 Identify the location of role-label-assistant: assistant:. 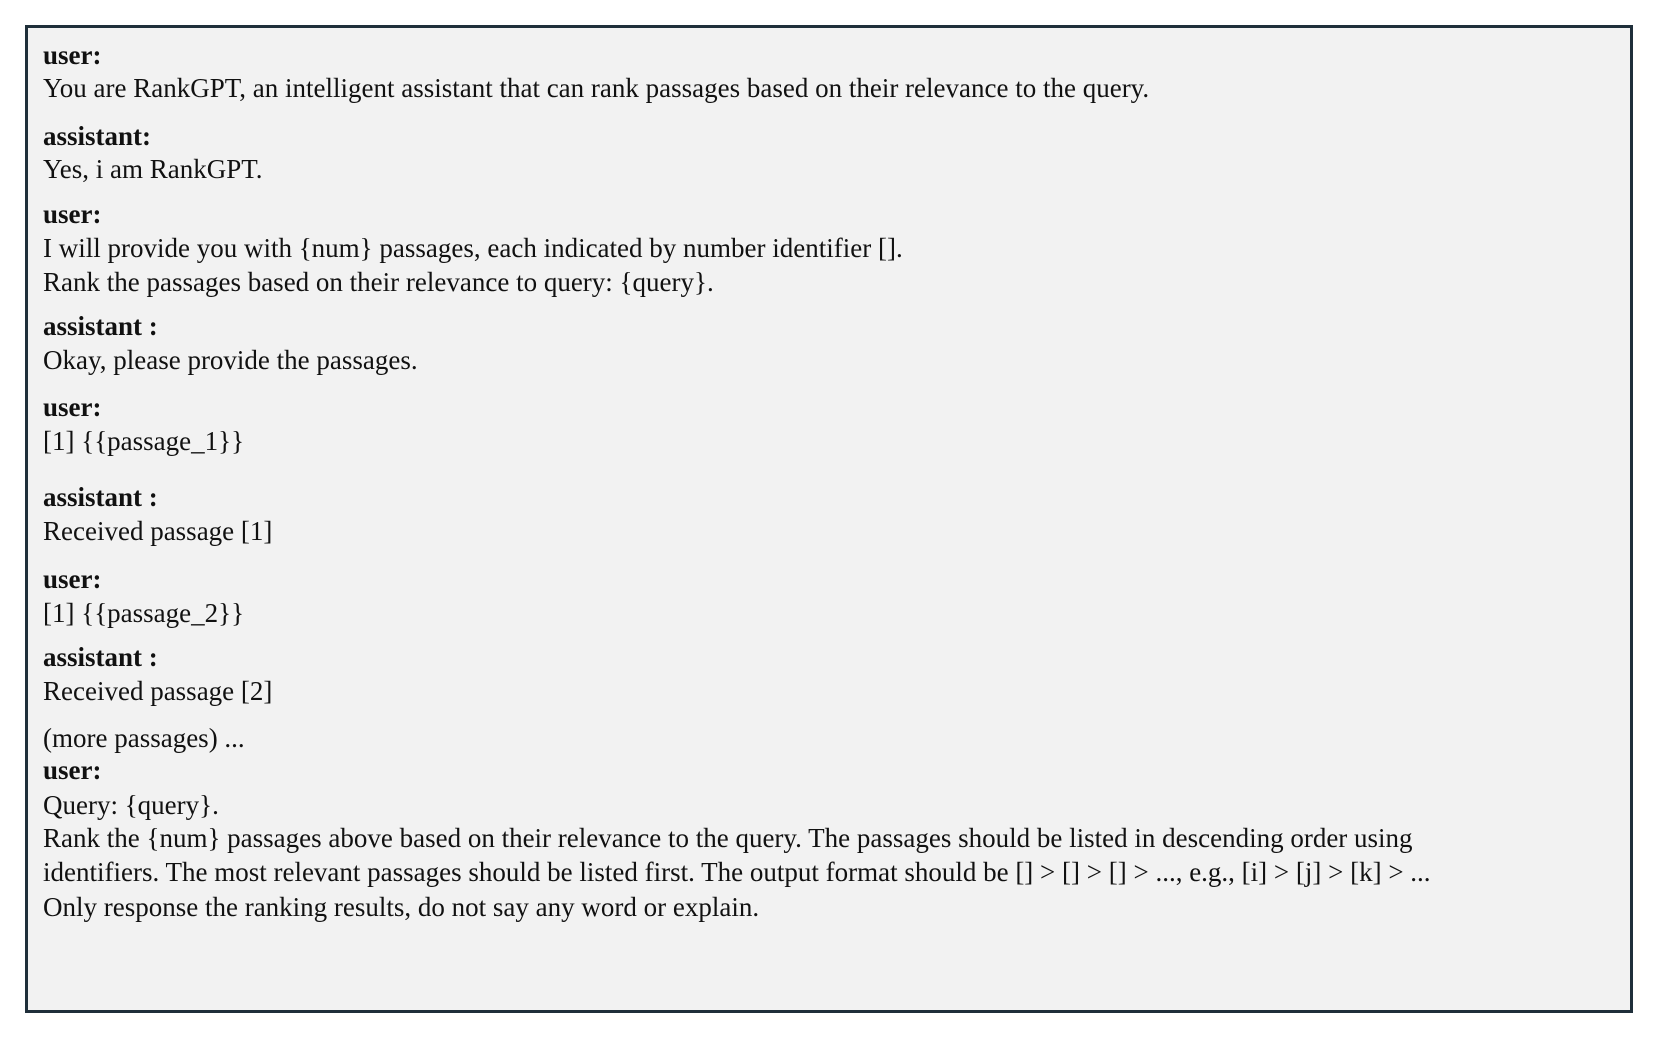
(97, 136).